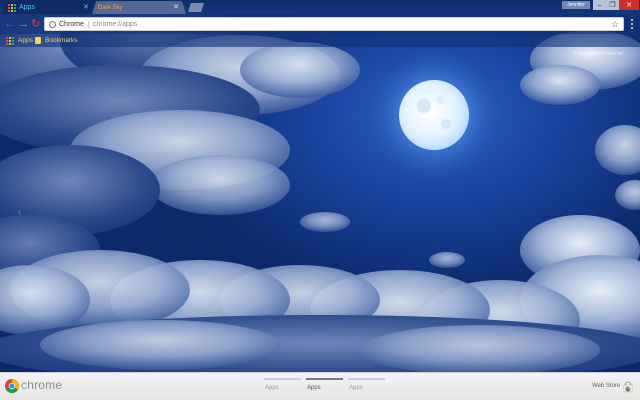 The height and width of the screenshot is (400, 640). Describe the element at coordinates (314, 388) in the screenshot. I see `page-label-2: Apps` at that location.